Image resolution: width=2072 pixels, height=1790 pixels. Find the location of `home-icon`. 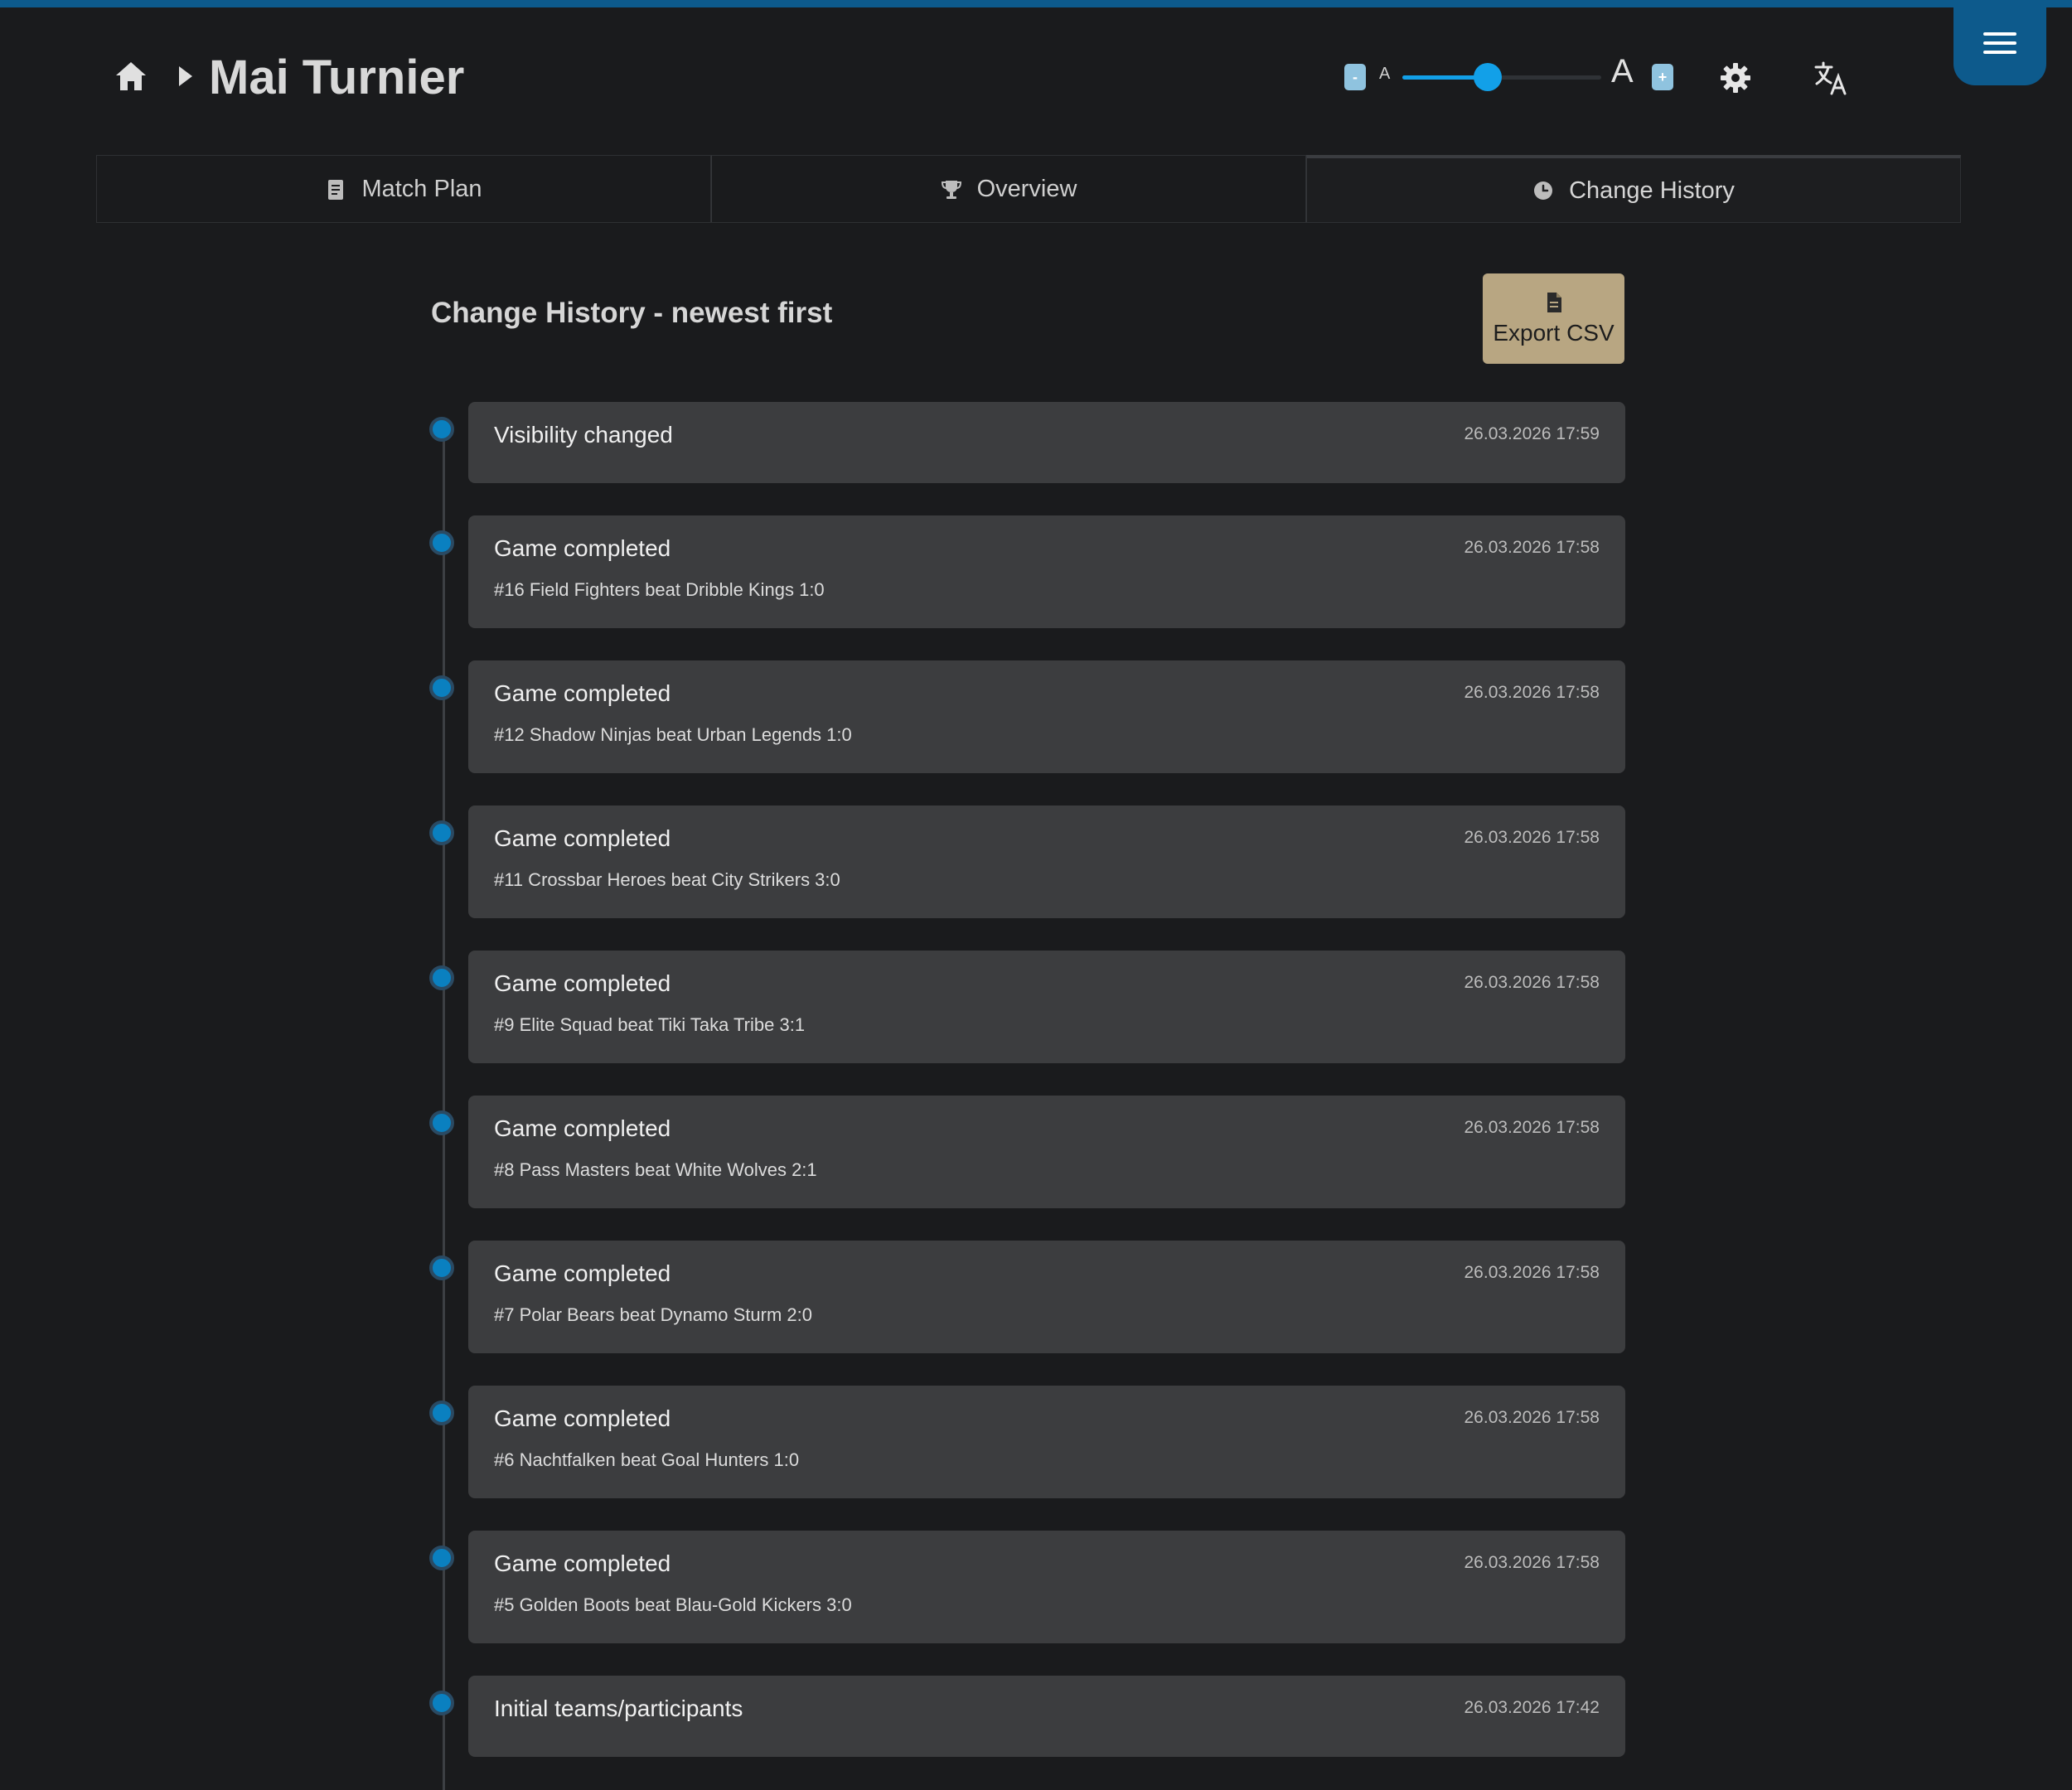

home-icon is located at coordinates (131, 76).